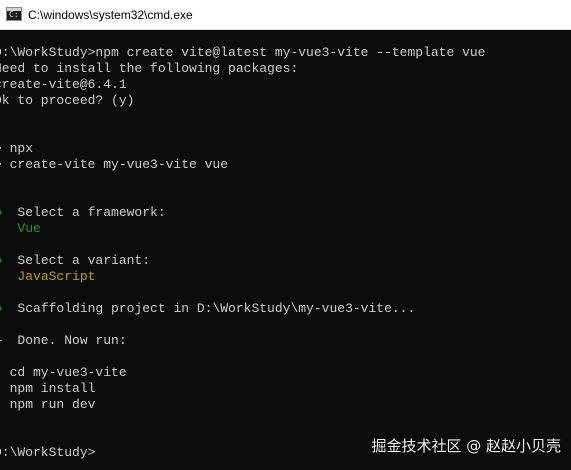 Image resolution: width=571 pixels, height=470 pixels. I want to click on console-line: > create-vite my-vue3-vite vue, so click(114, 164).